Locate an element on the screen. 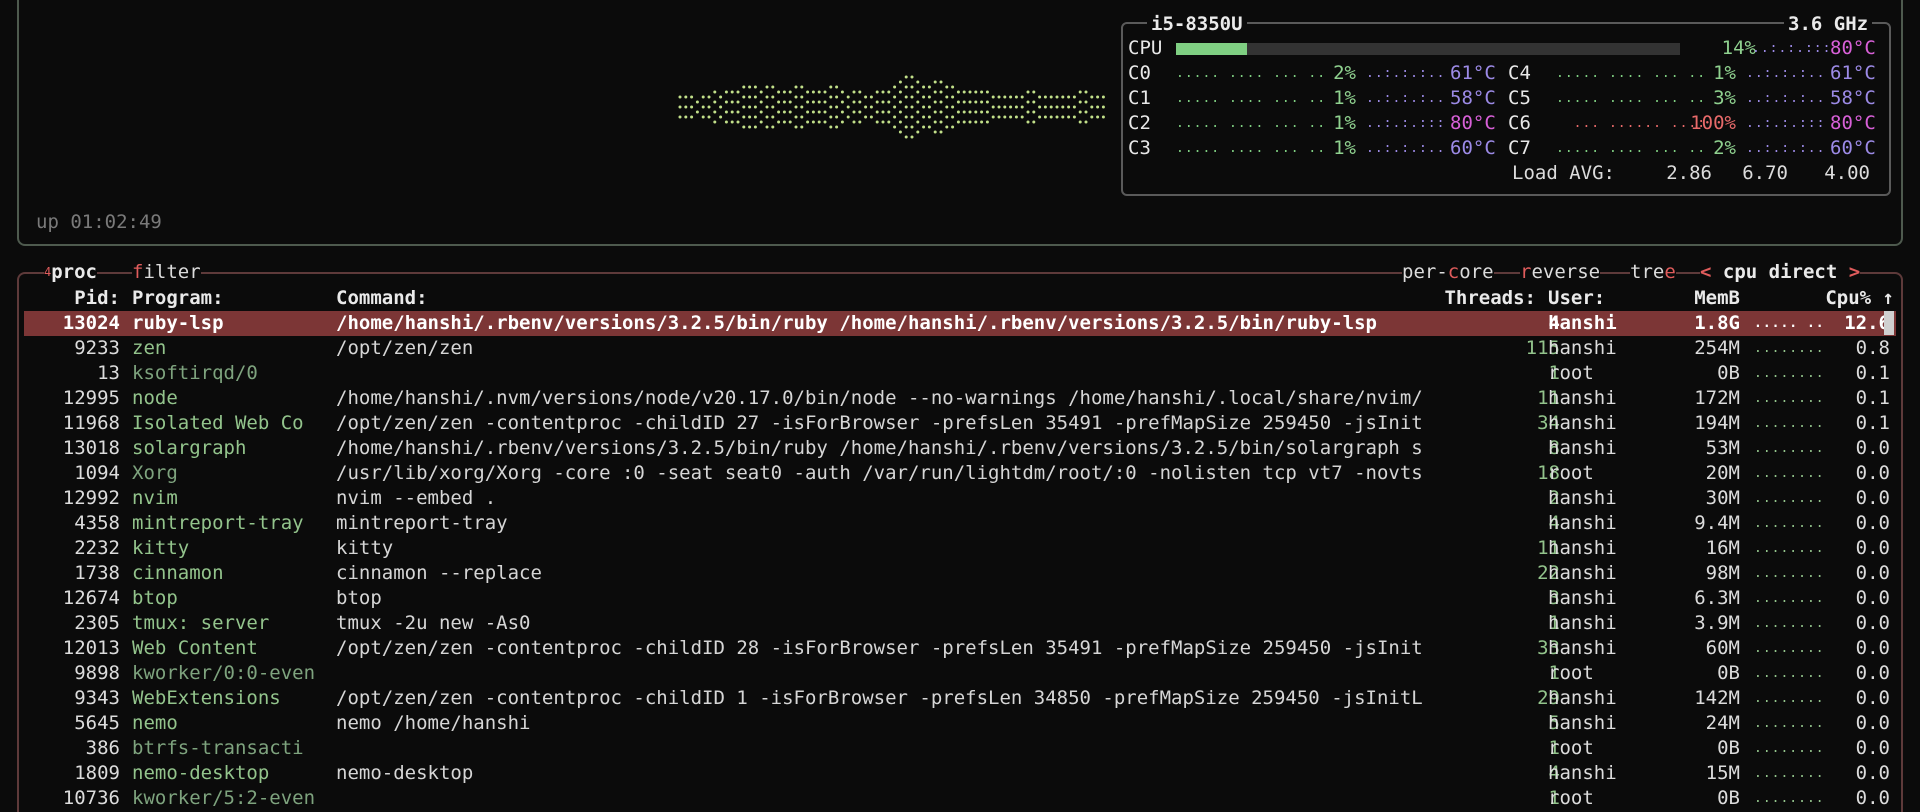 The width and height of the screenshot is (1920, 812). sort-next-button: > is located at coordinates (1854, 272).